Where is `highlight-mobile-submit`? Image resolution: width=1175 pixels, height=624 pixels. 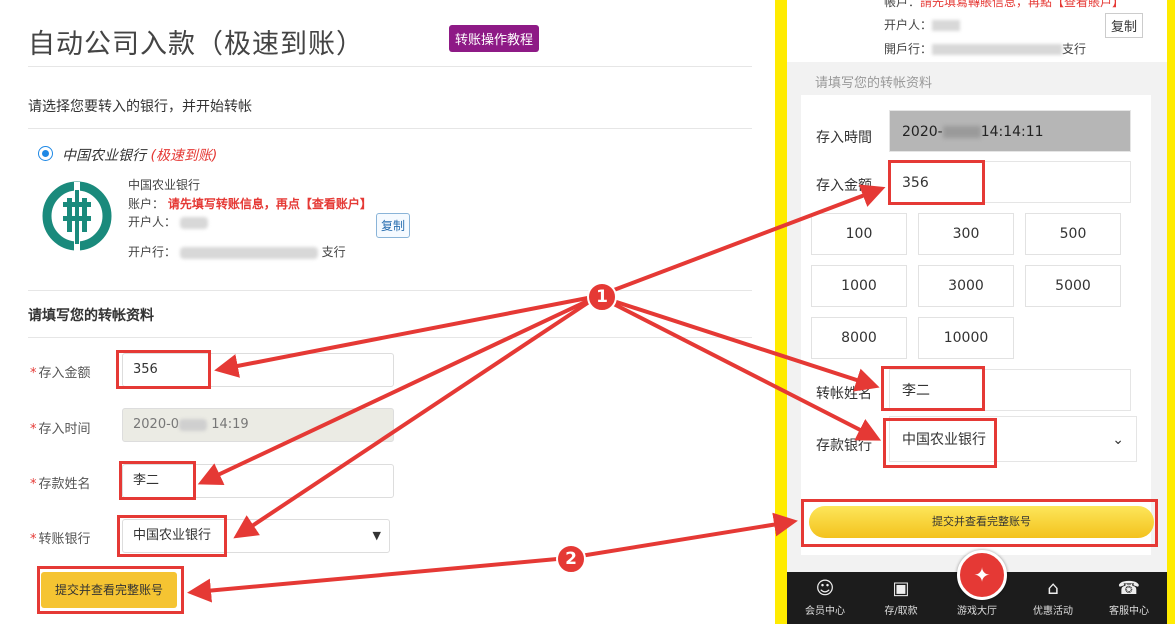
highlight-mobile-submit is located at coordinates (979, 523).